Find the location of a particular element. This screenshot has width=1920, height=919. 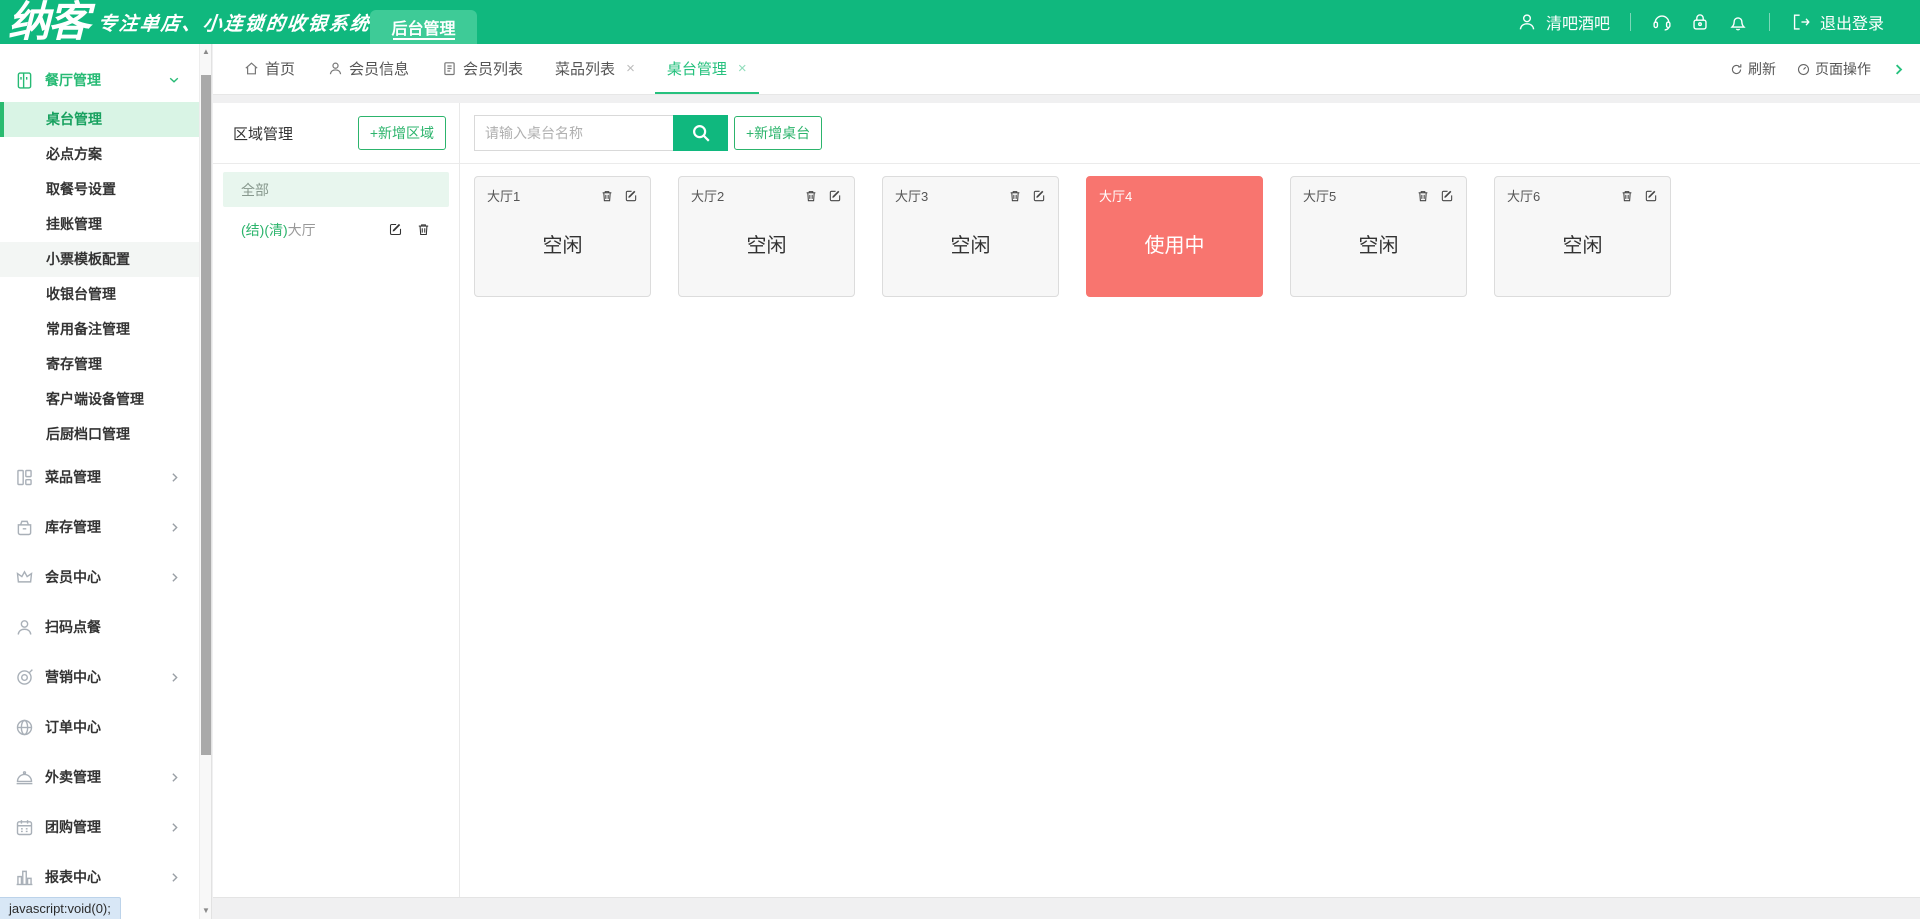

sidebar-item-client-device: 客户端设备管理 is located at coordinates (99, 399).